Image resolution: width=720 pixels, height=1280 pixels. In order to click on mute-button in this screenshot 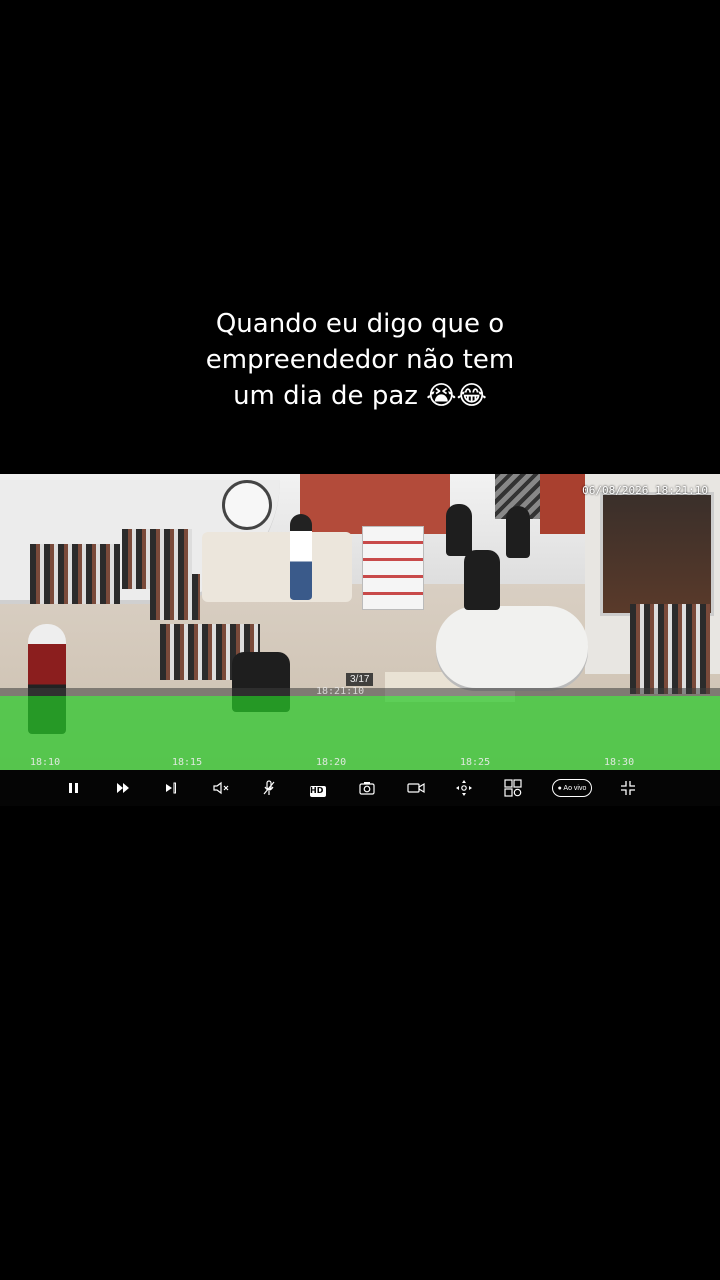, I will do `click(221, 788)`.